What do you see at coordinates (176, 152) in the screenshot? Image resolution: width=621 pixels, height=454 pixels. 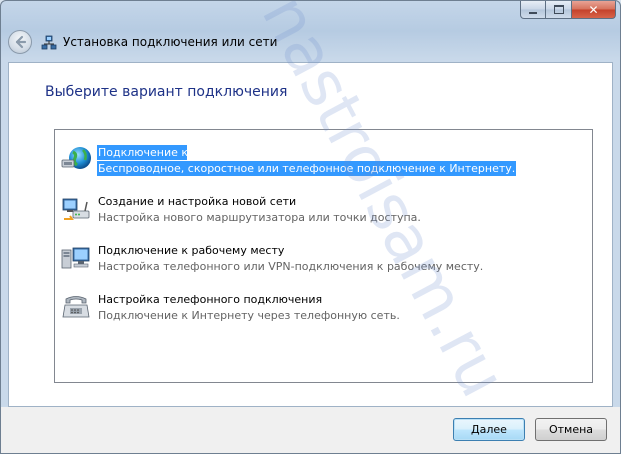 I see `option-title: Подключение к Интернету` at bounding box center [176, 152].